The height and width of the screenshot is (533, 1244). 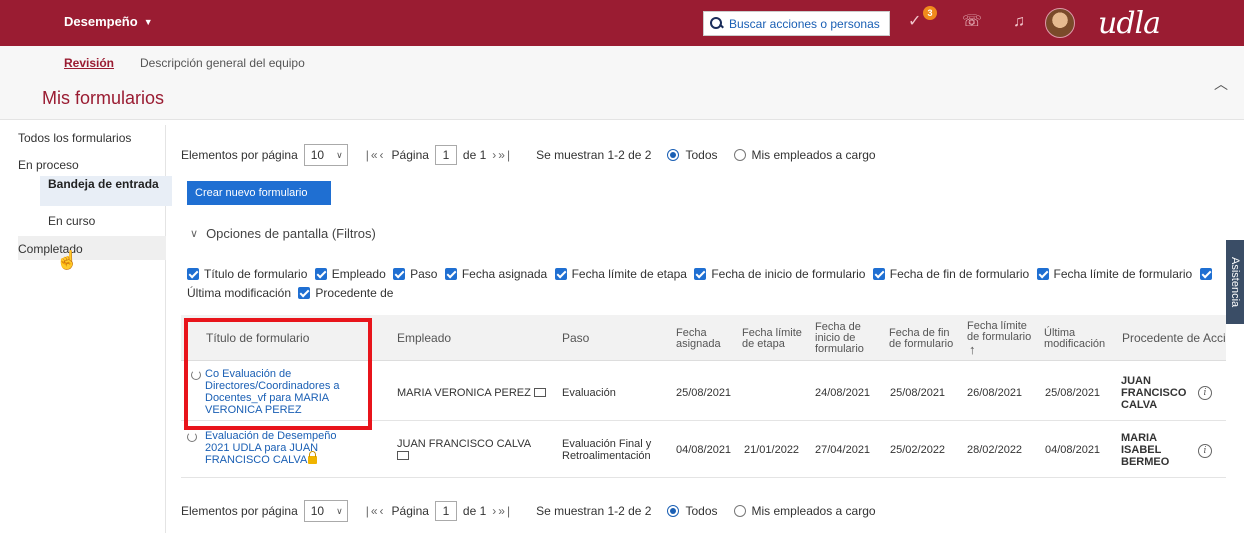 What do you see at coordinates (845, 338) in the screenshot?
I see `col-start: Fecha de inicio de formulario` at bounding box center [845, 338].